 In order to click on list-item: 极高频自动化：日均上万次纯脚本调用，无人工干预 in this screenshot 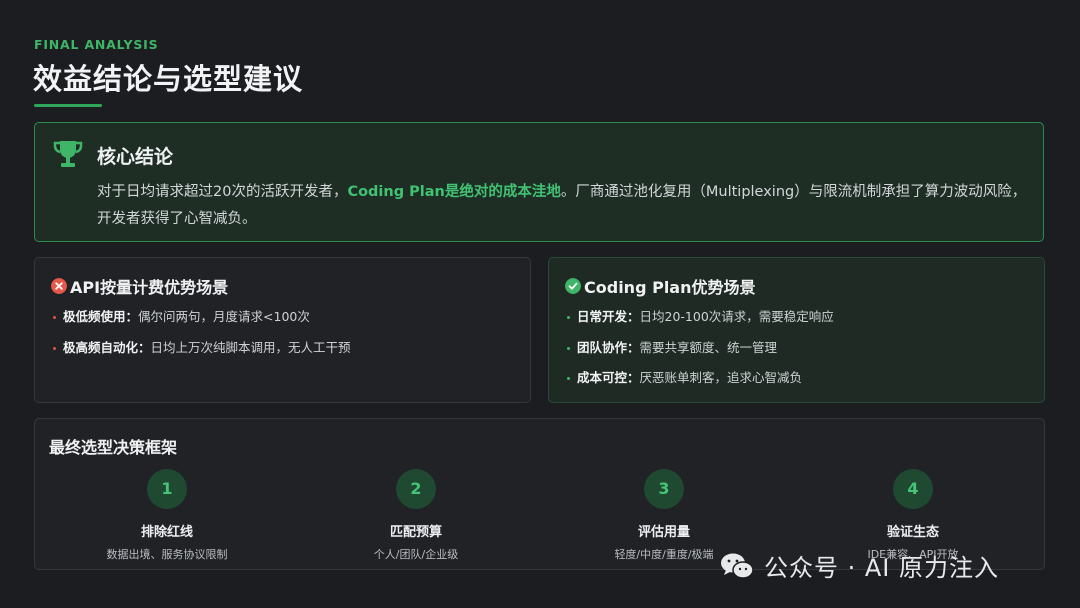, I will do `click(202, 354)`.